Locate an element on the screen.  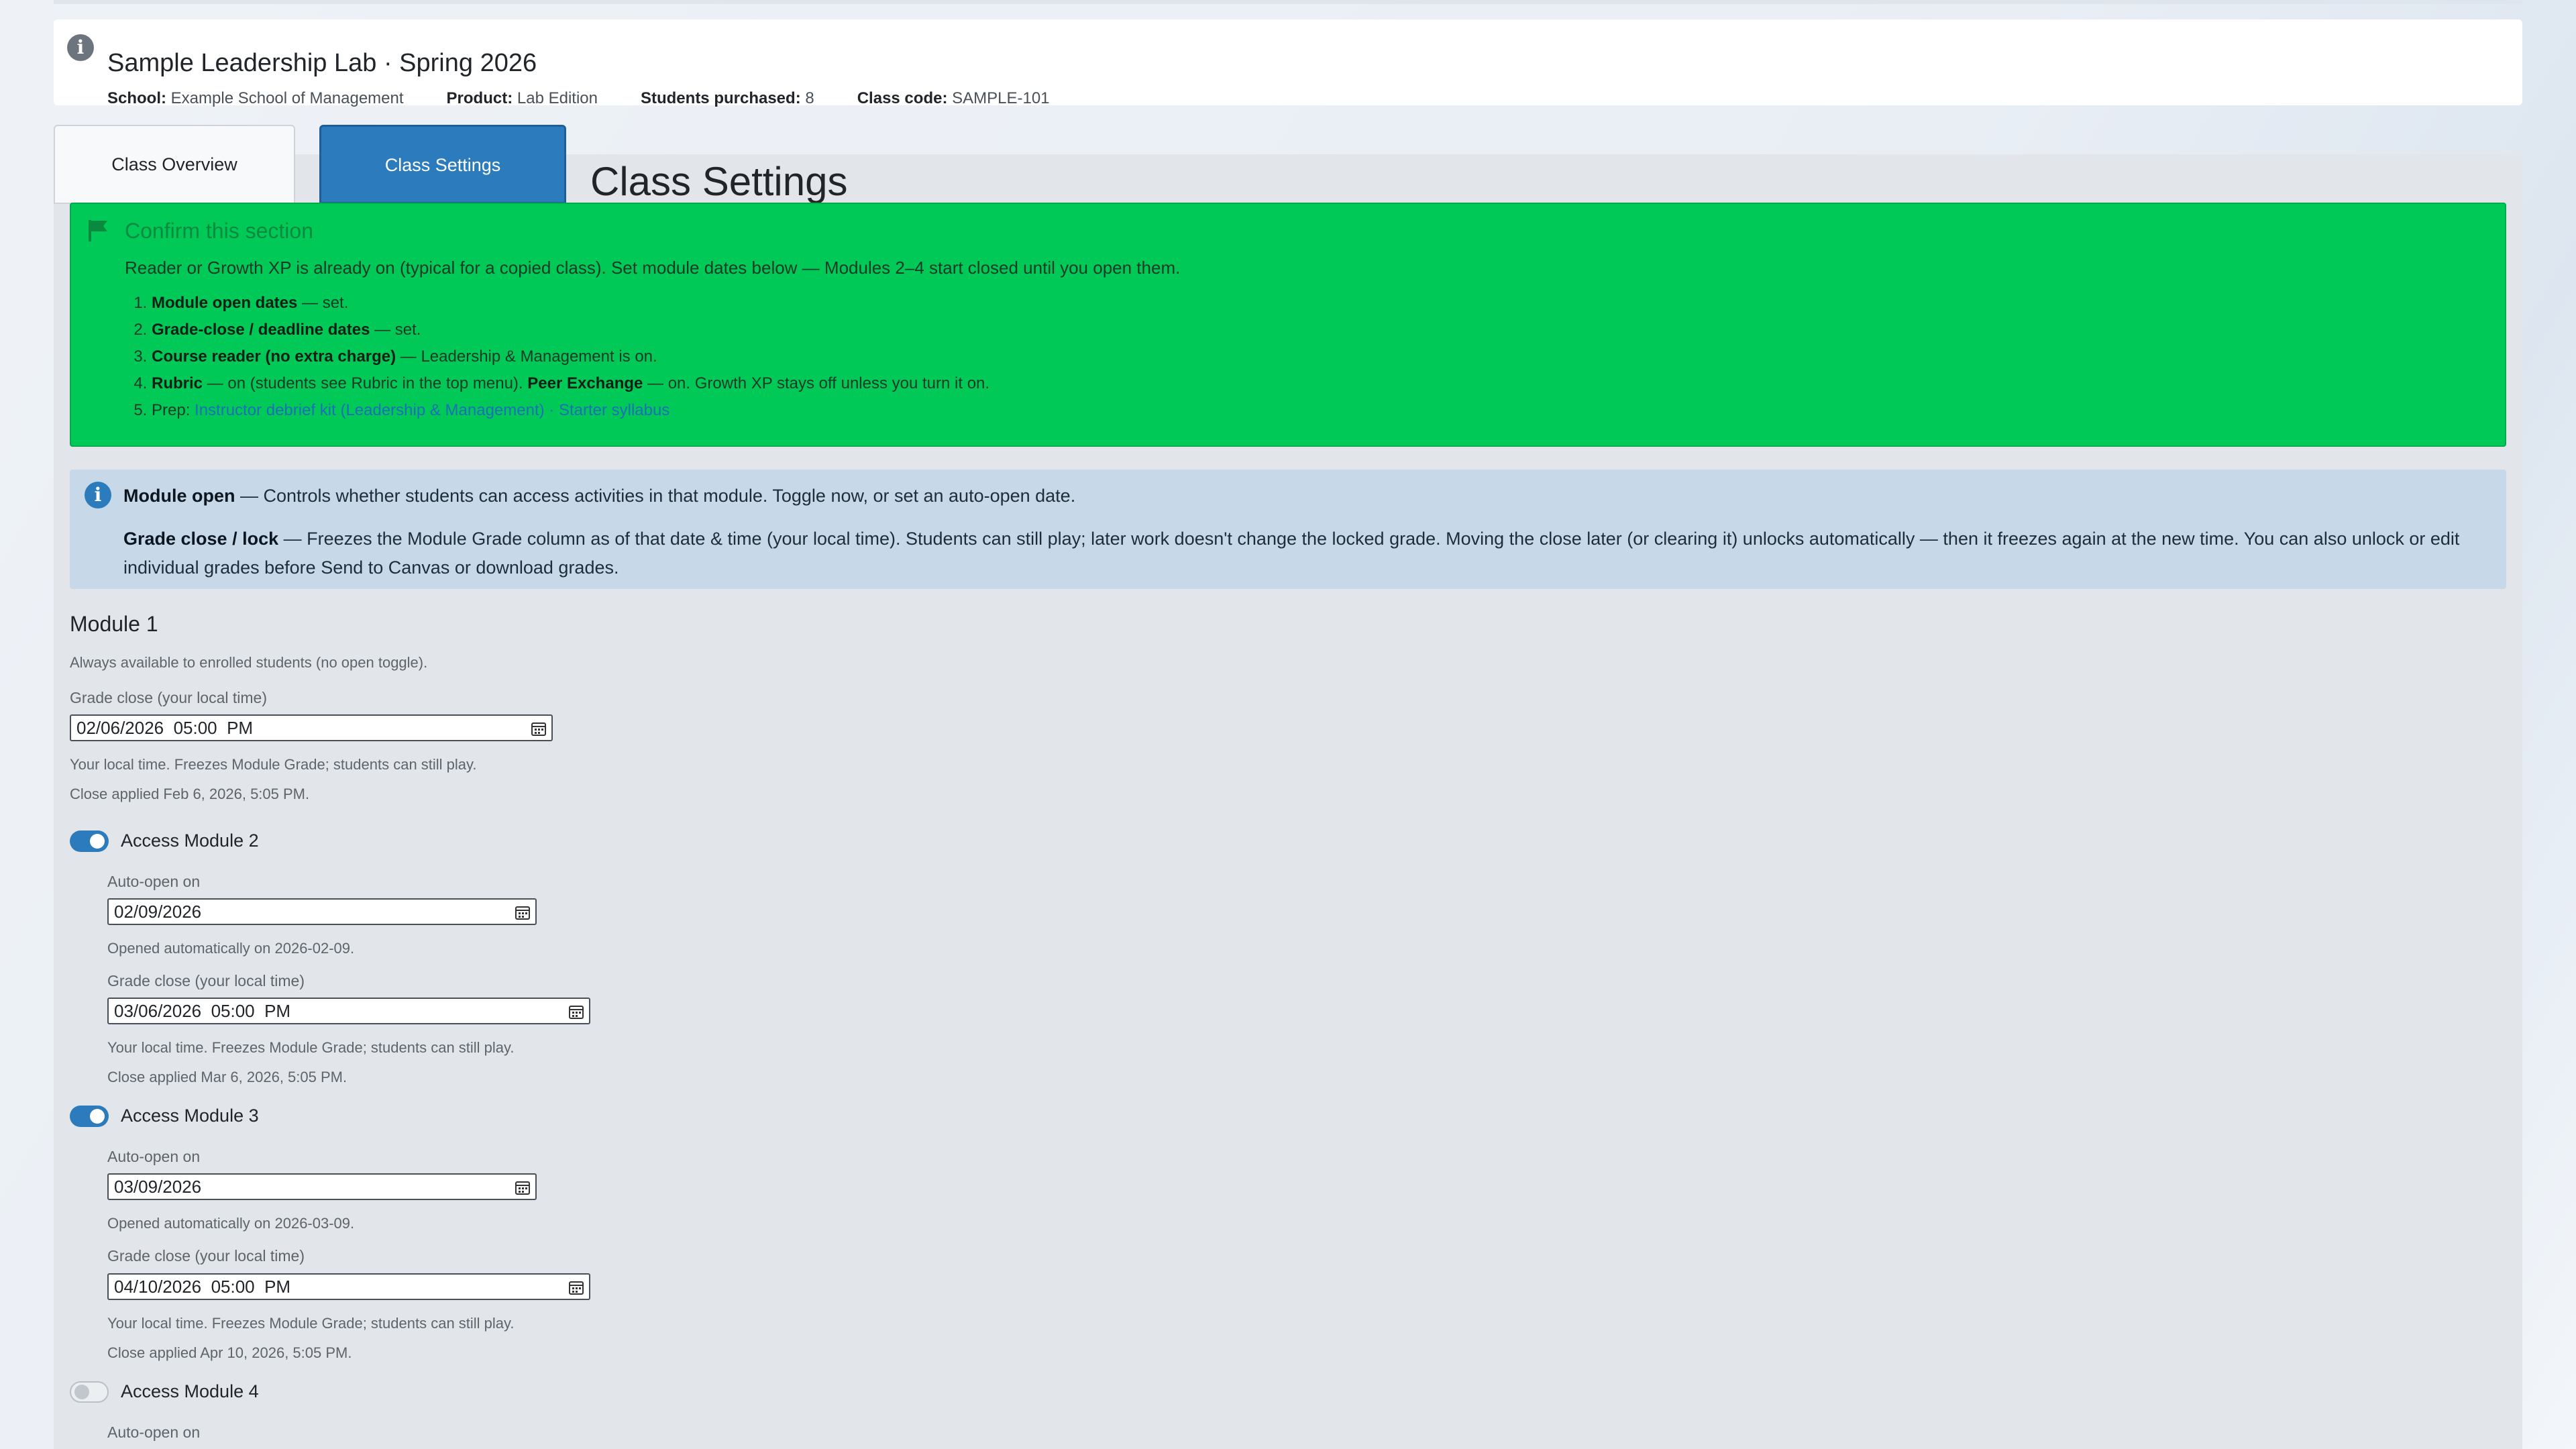
module-3-applied: Close applied Apr 10, 2026, 5:05 PM. is located at coordinates (229, 1352).